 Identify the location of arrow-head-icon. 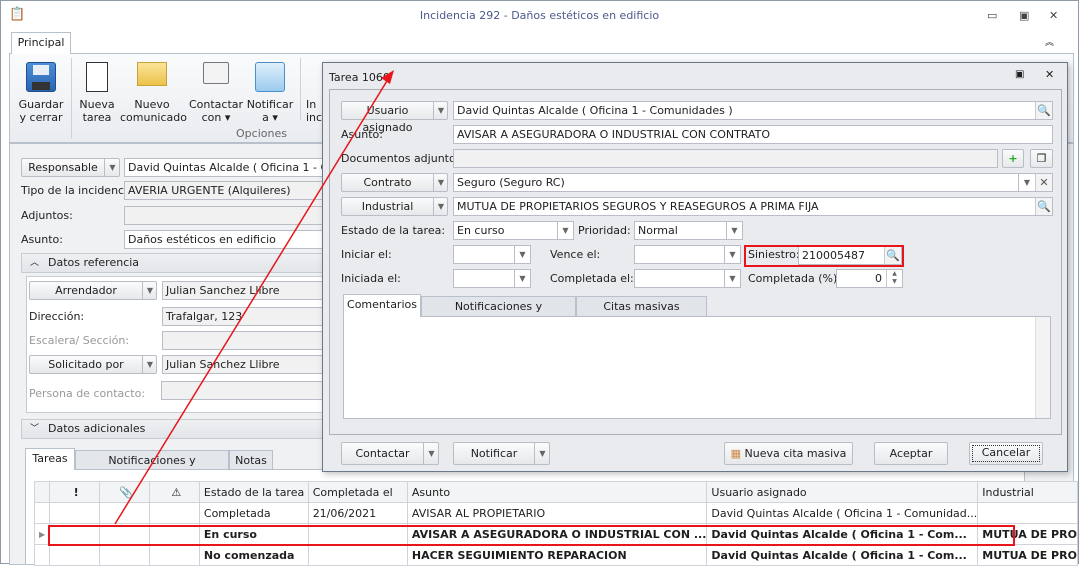
(387, 77).